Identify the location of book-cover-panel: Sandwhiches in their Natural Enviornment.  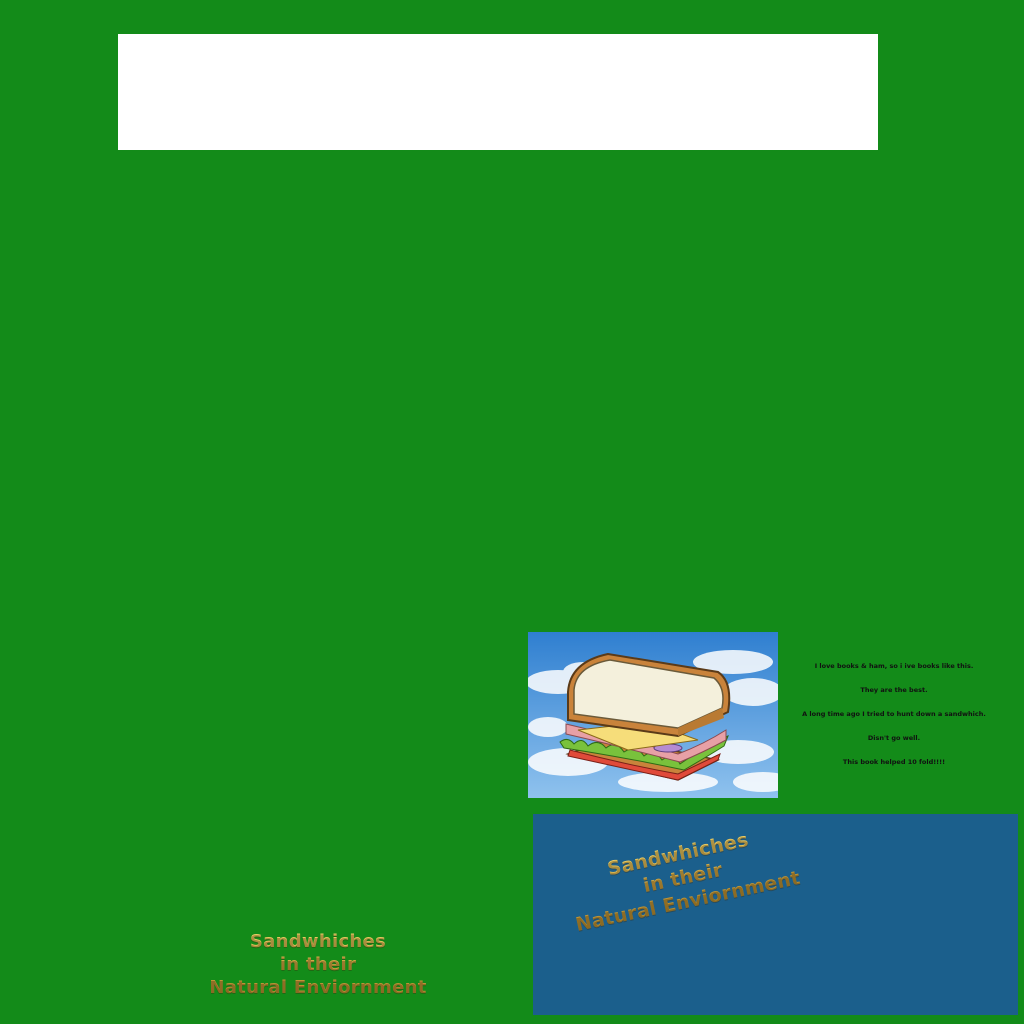
(775, 914).